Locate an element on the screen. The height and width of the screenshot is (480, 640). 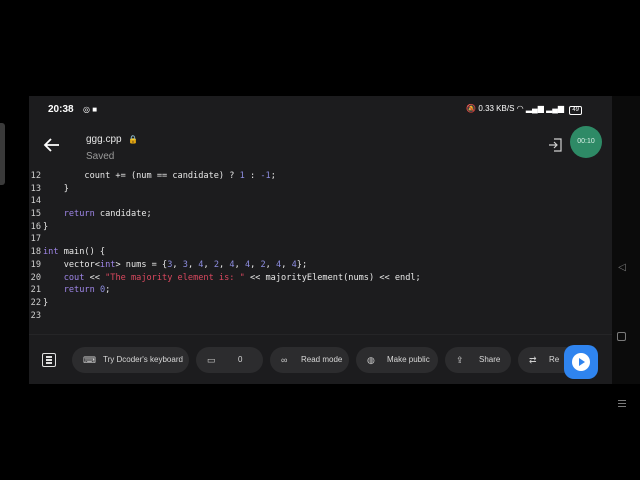
keyboard-icon: ⌨ is located at coordinates (89, 360).